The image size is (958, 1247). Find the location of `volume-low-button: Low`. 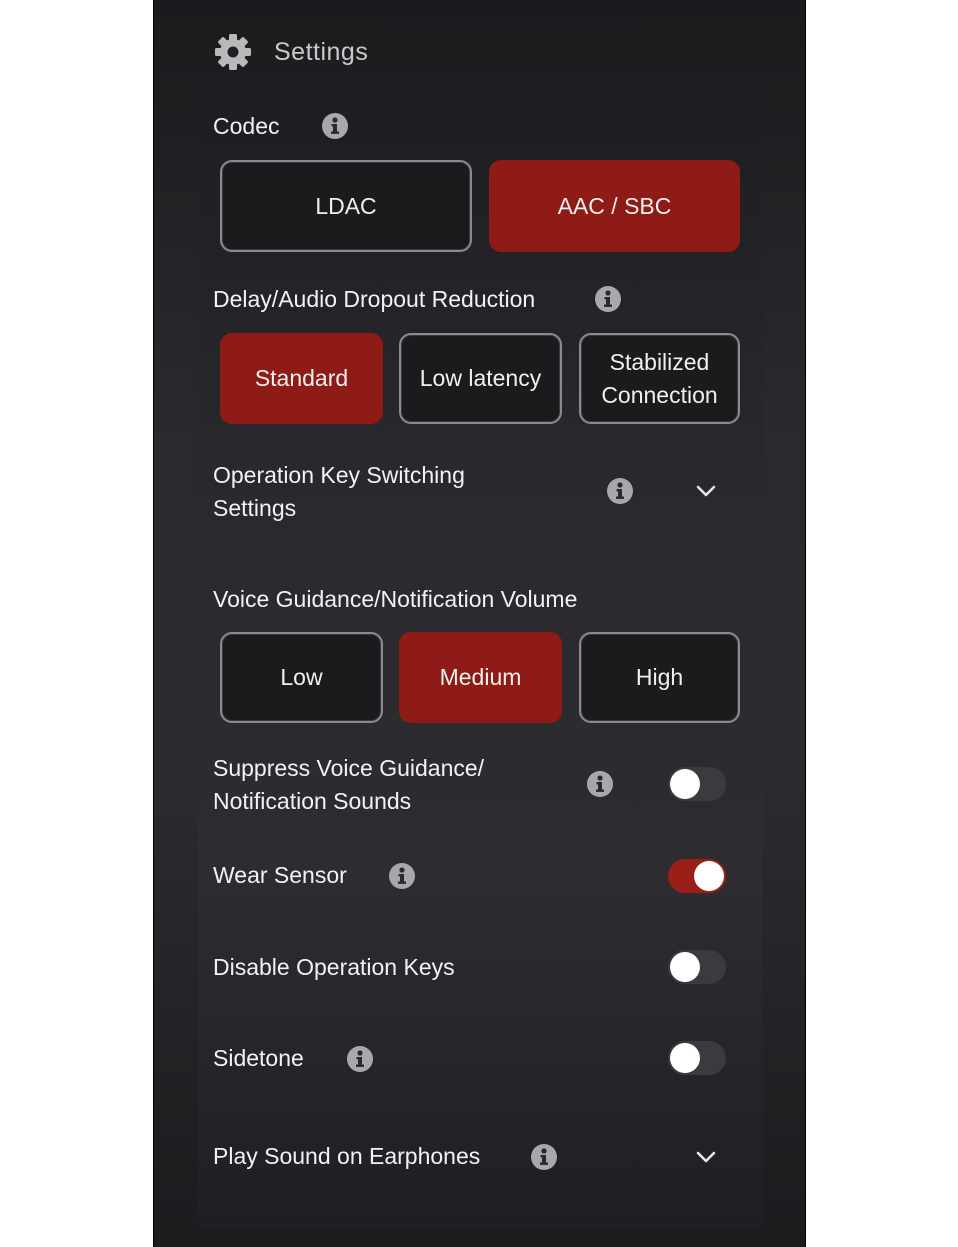

volume-low-button: Low is located at coordinates (301, 677).